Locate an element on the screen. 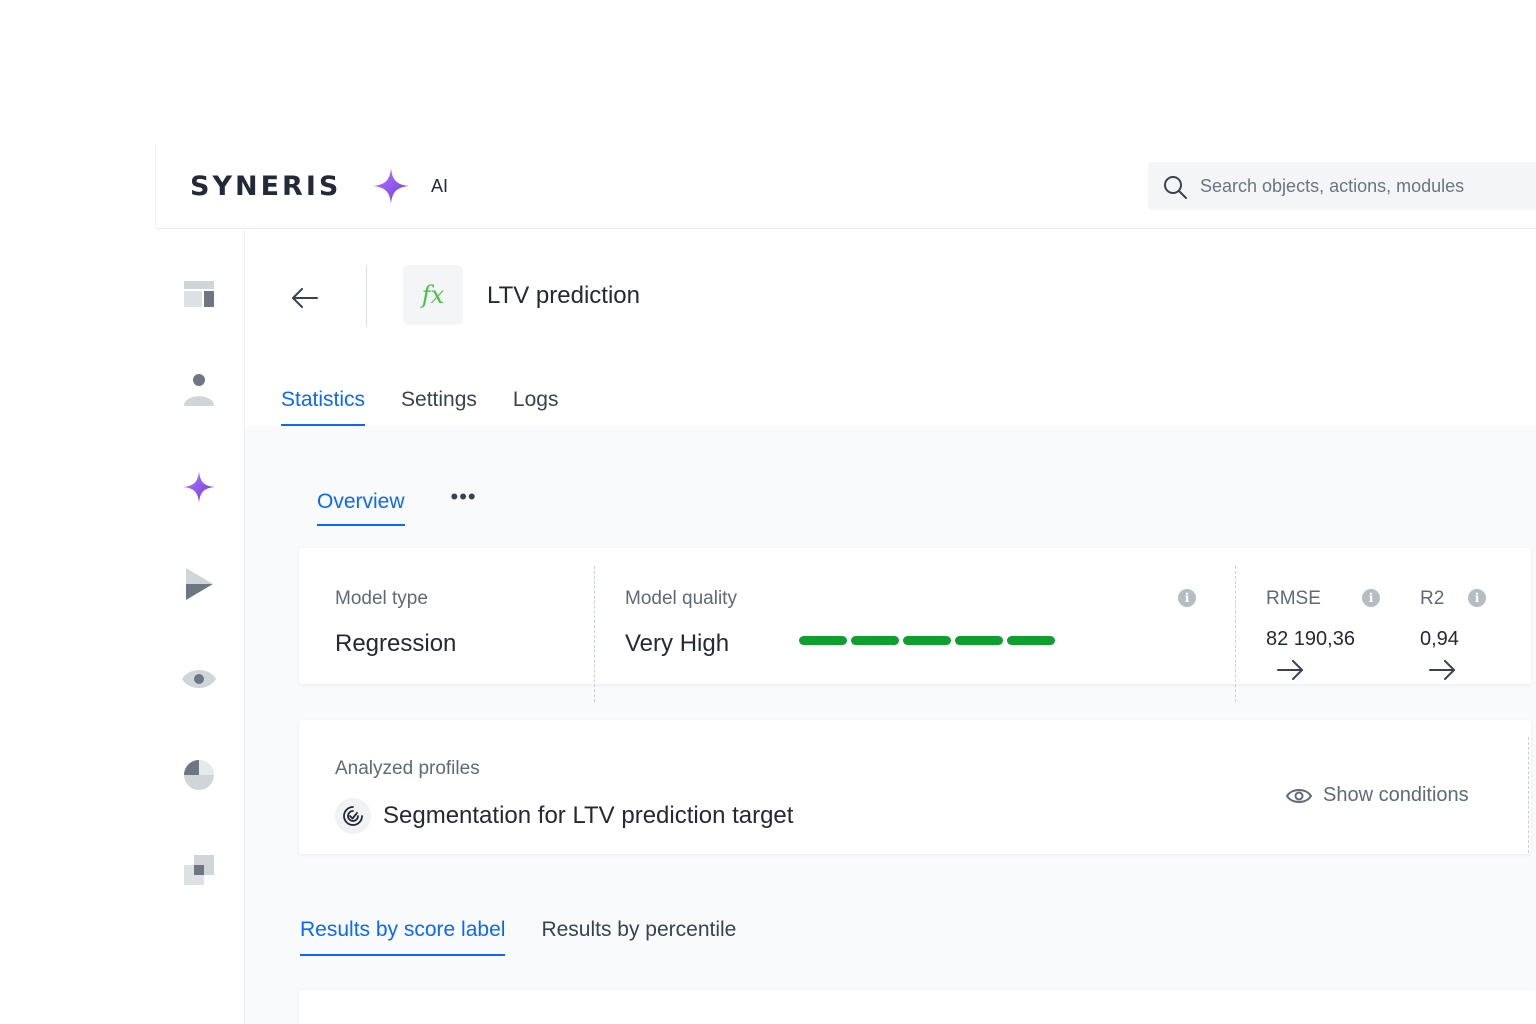 This screenshot has height=1024, width=1536. synerise-logo-mark: SYNERISE is located at coordinates (275, 186).